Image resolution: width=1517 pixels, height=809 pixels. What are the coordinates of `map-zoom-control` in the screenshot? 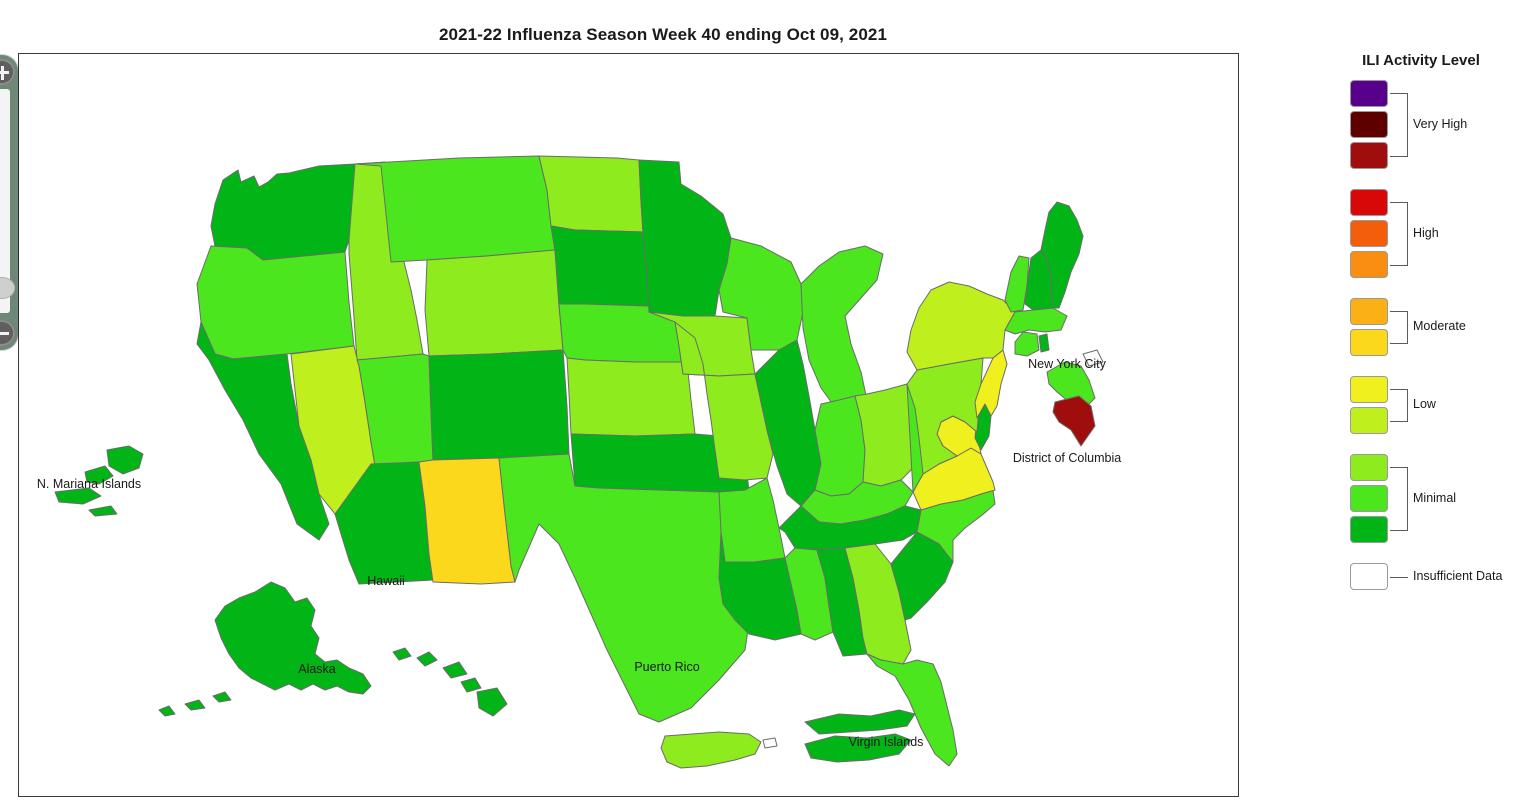 It's located at (9, 202).